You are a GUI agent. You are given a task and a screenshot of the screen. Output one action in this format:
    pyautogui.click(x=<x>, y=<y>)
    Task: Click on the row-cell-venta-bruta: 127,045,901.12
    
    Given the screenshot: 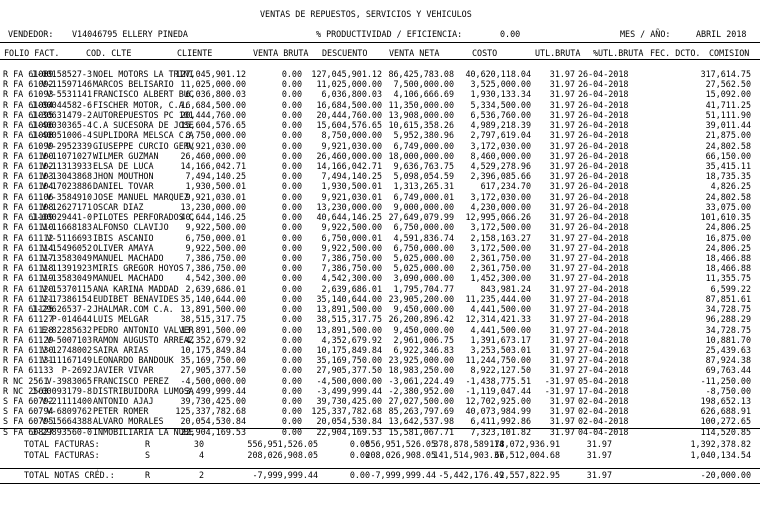 What is the action you would take?
    pyautogui.click(x=210, y=74)
    